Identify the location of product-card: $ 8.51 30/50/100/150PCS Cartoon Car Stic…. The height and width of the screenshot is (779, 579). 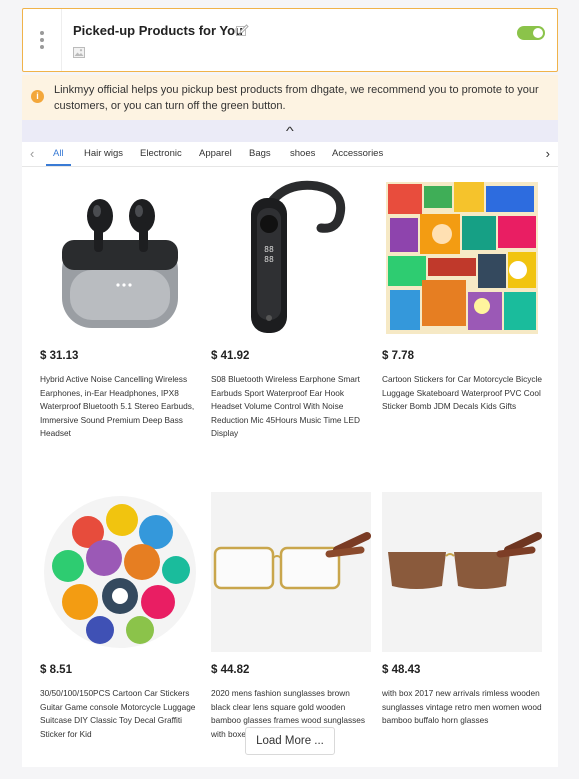
(120, 615).